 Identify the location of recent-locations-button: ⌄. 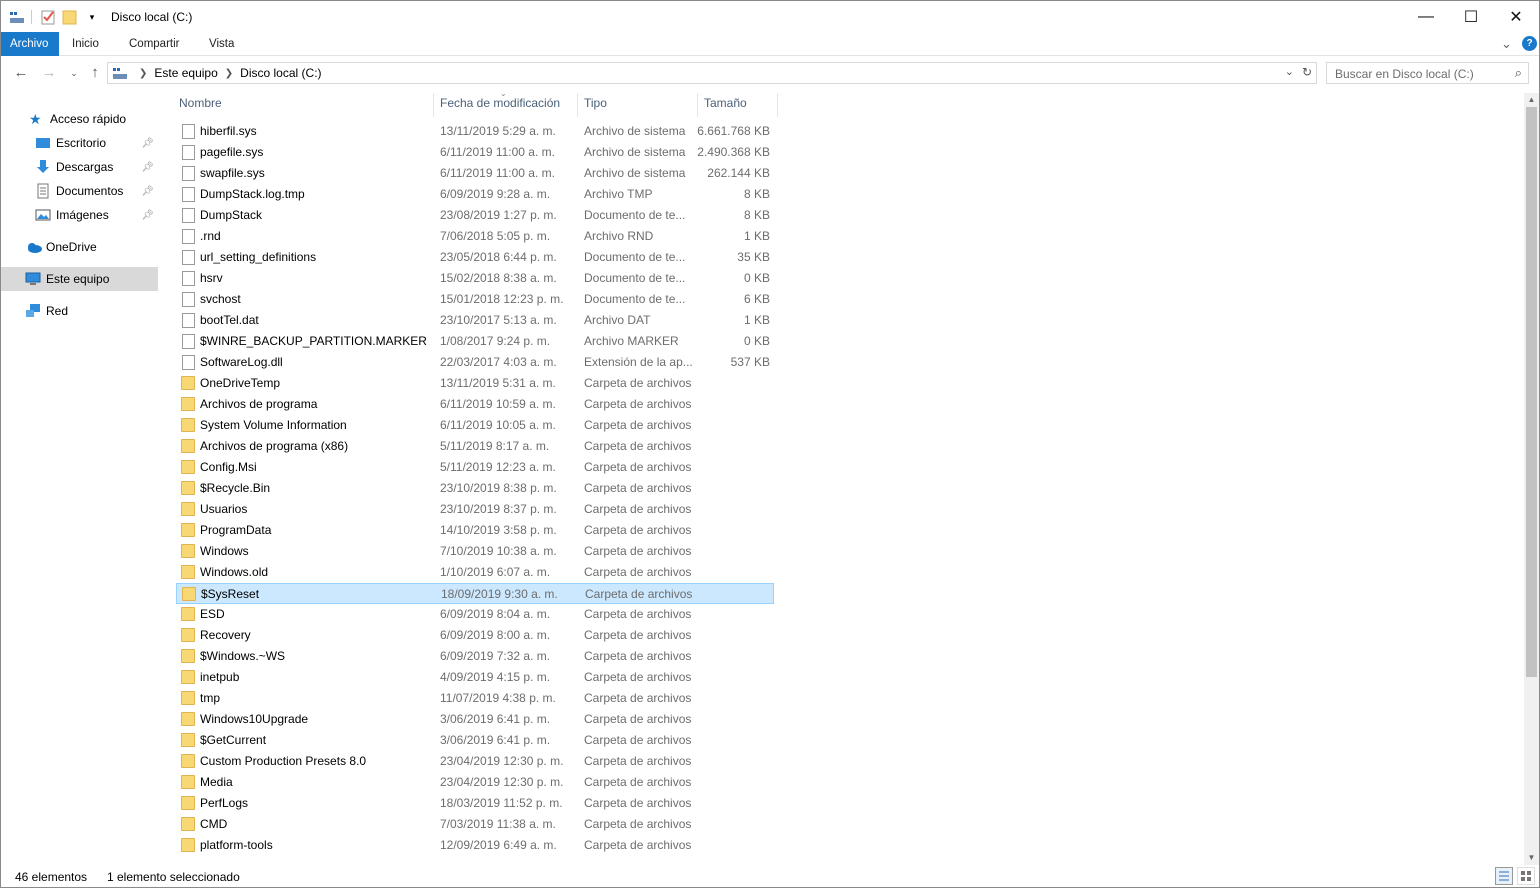
(74, 73).